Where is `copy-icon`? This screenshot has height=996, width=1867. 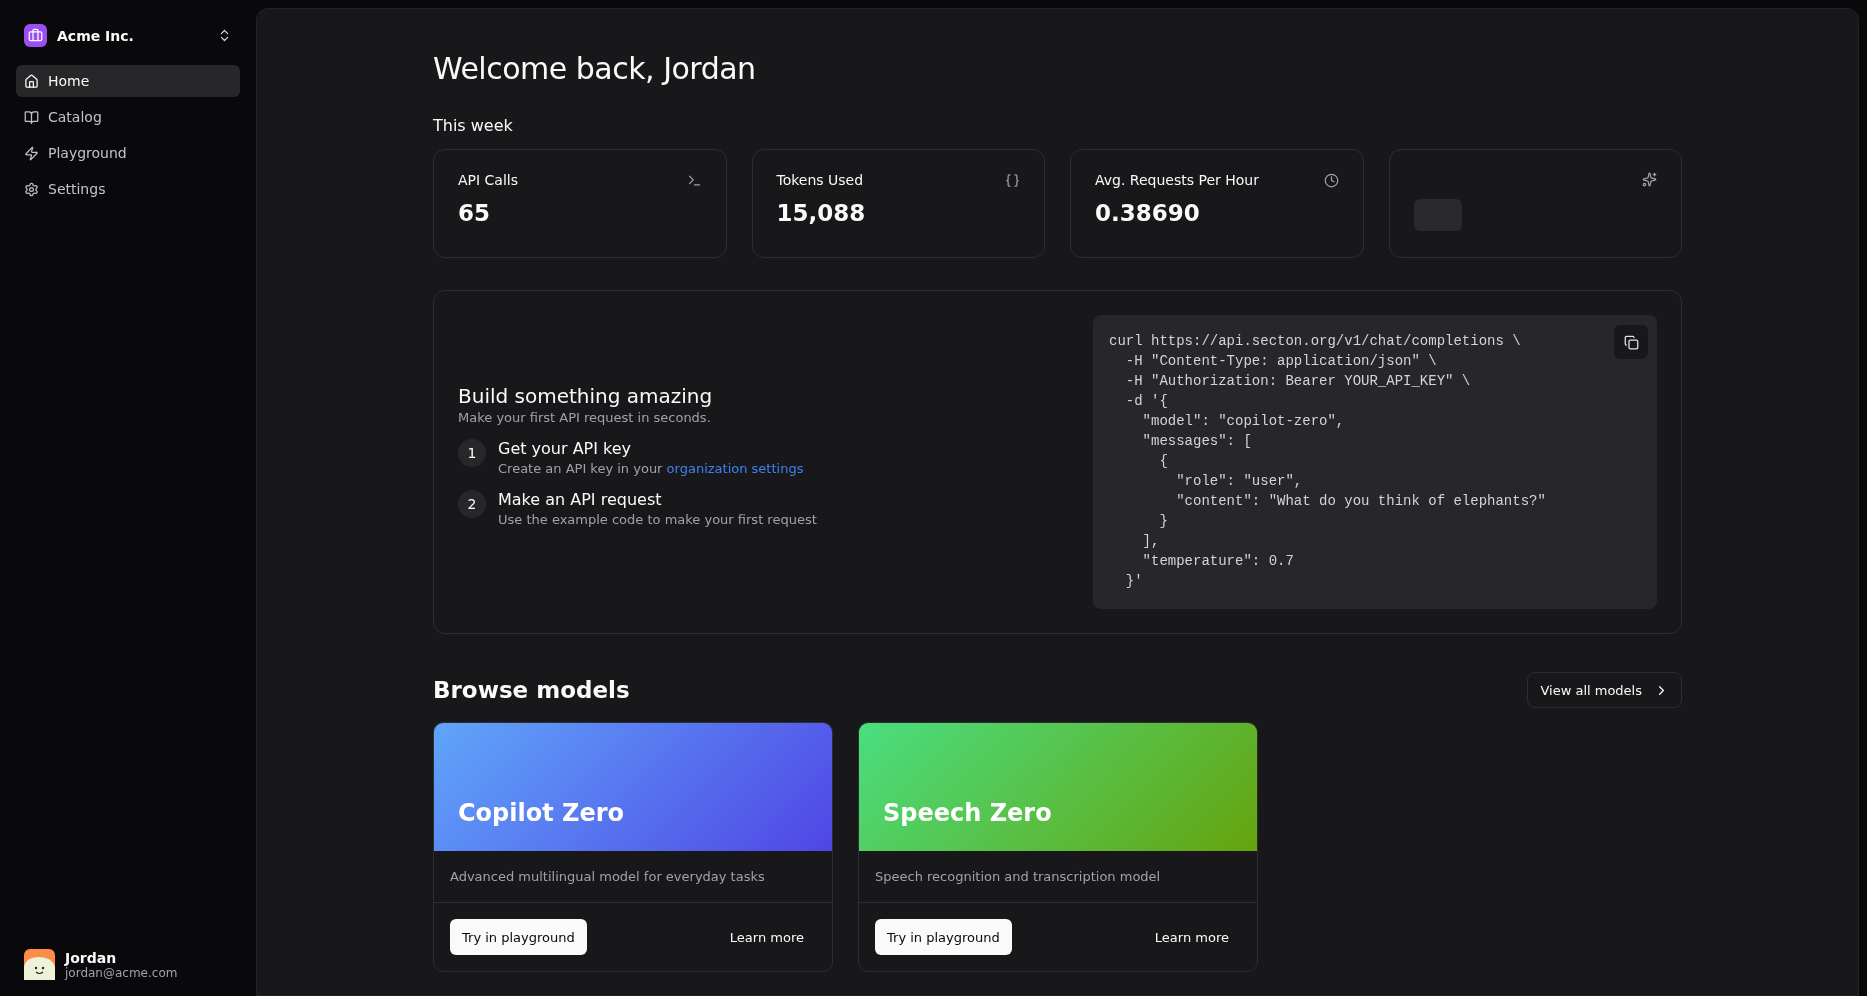 copy-icon is located at coordinates (1631, 342).